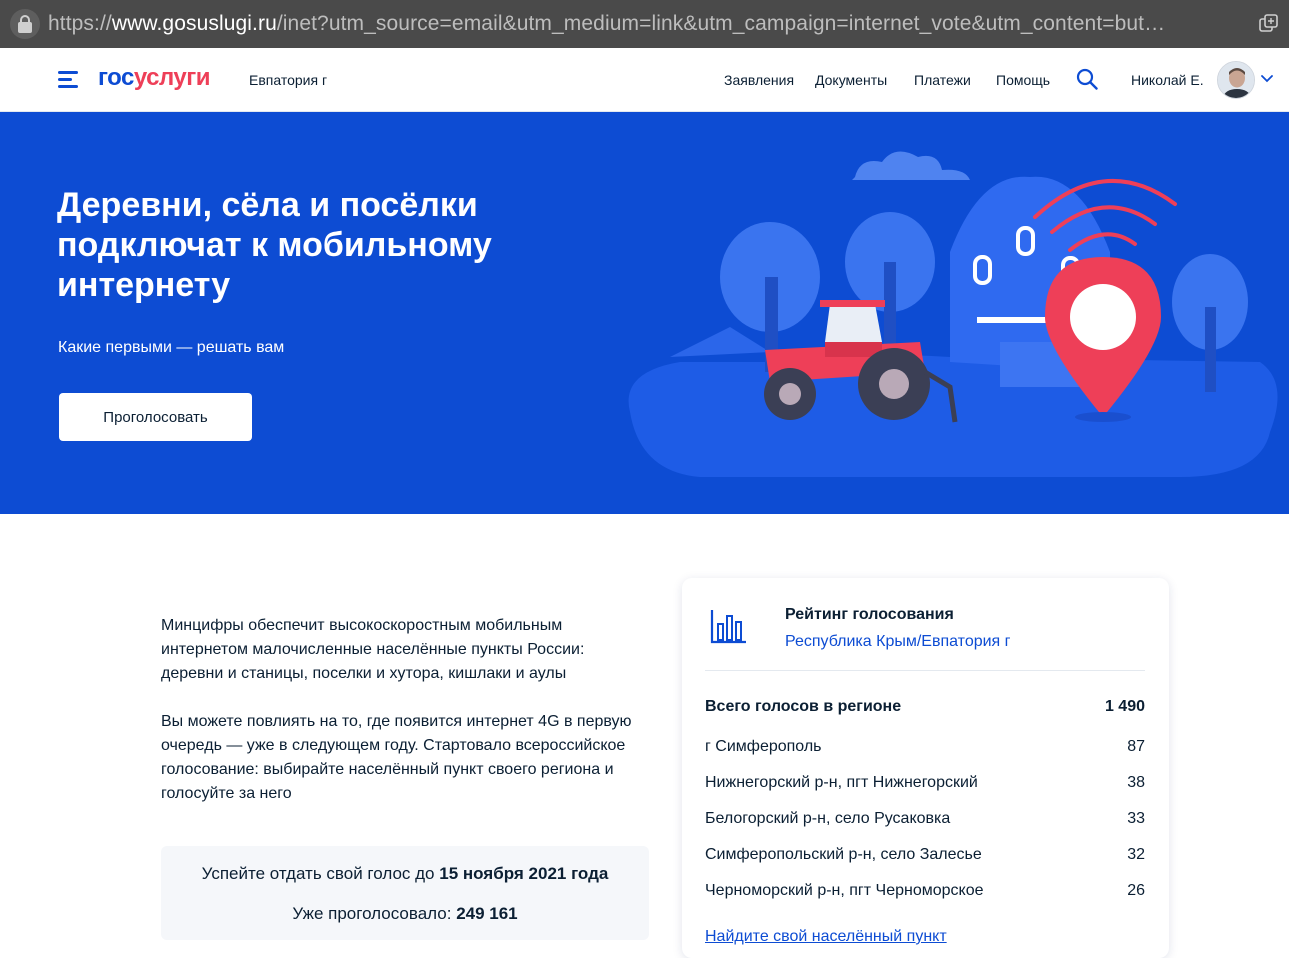 Image resolution: width=1289 pixels, height=958 pixels. Describe the element at coordinates (826, 937) in the screenshot. I see `find-settlement-link: Найдите свой населённый пункт` at that location.